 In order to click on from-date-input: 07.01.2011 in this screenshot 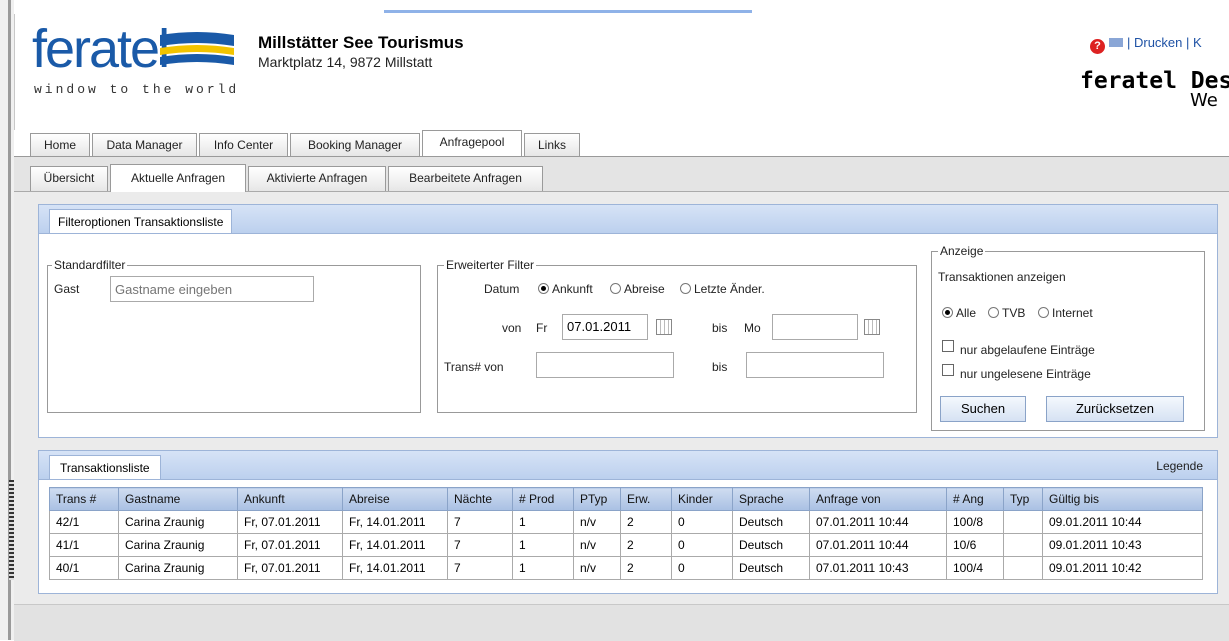, I will do `click(605, 327)`.